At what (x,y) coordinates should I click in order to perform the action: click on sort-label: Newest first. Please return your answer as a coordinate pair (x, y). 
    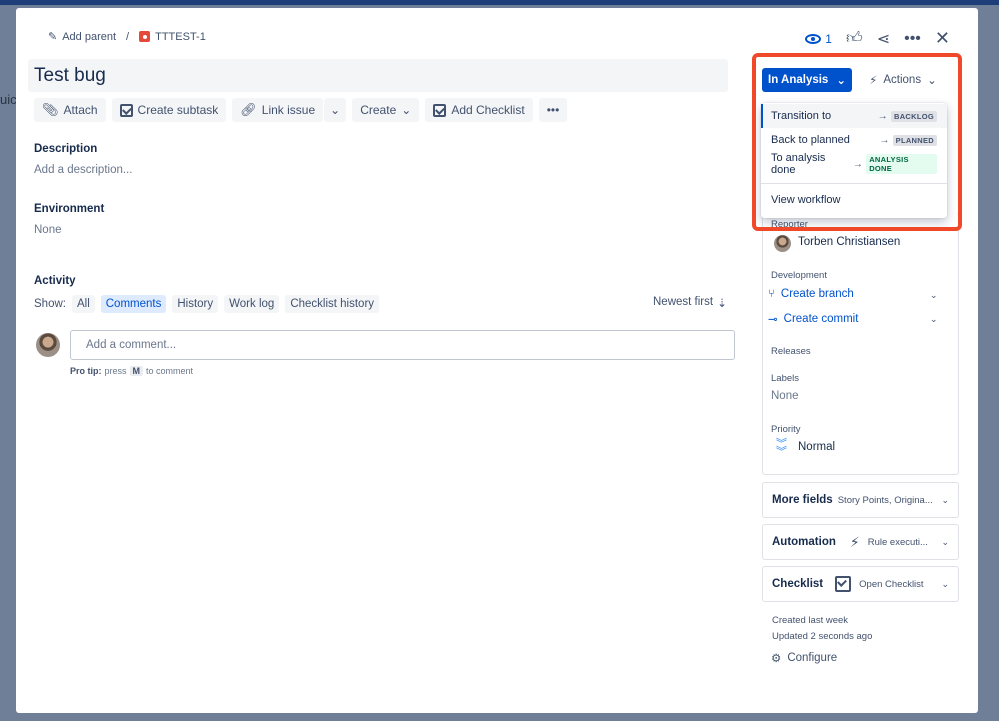
    Looking at the image, I should click on (683, 302).